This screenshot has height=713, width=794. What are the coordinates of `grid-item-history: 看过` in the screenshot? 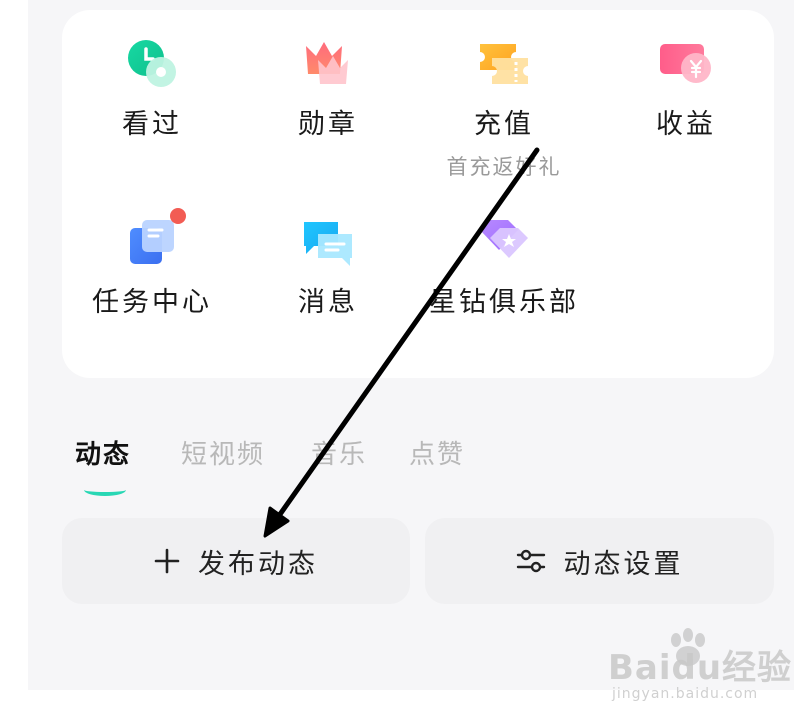 It's located at (152, 89).